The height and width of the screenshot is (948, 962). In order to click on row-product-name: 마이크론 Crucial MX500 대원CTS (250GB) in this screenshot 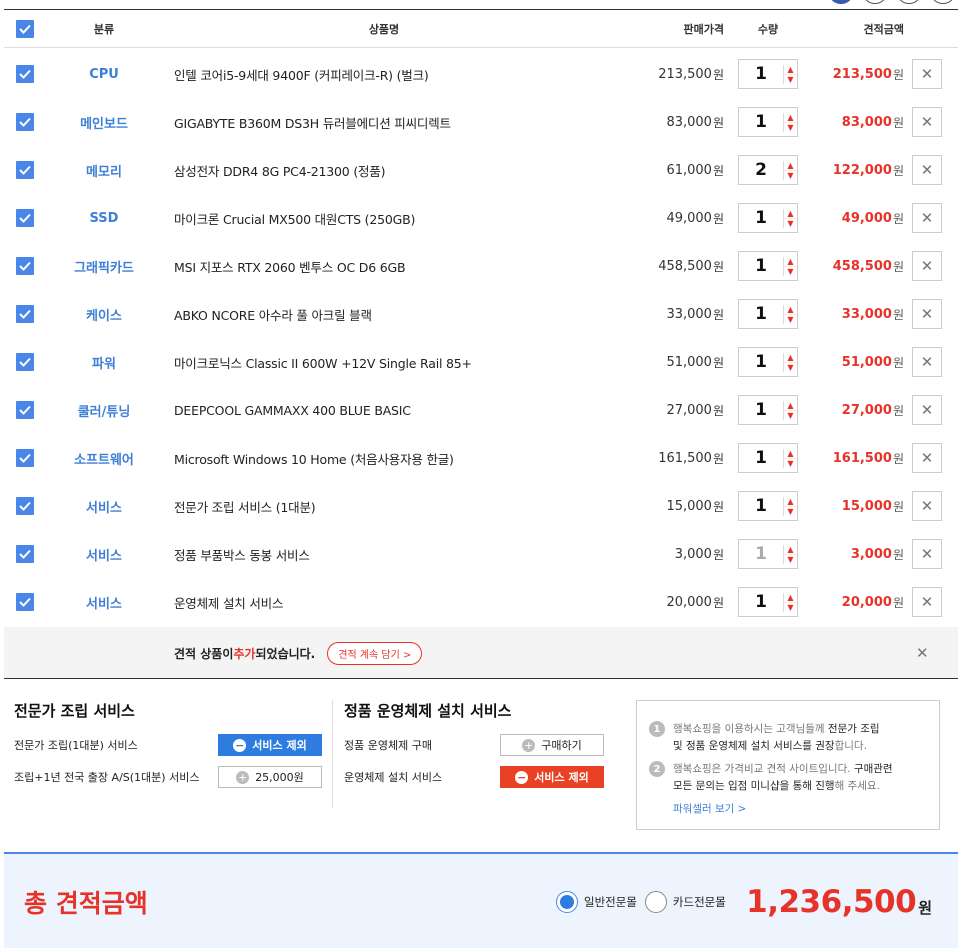, I will do `click(384, 218)`.